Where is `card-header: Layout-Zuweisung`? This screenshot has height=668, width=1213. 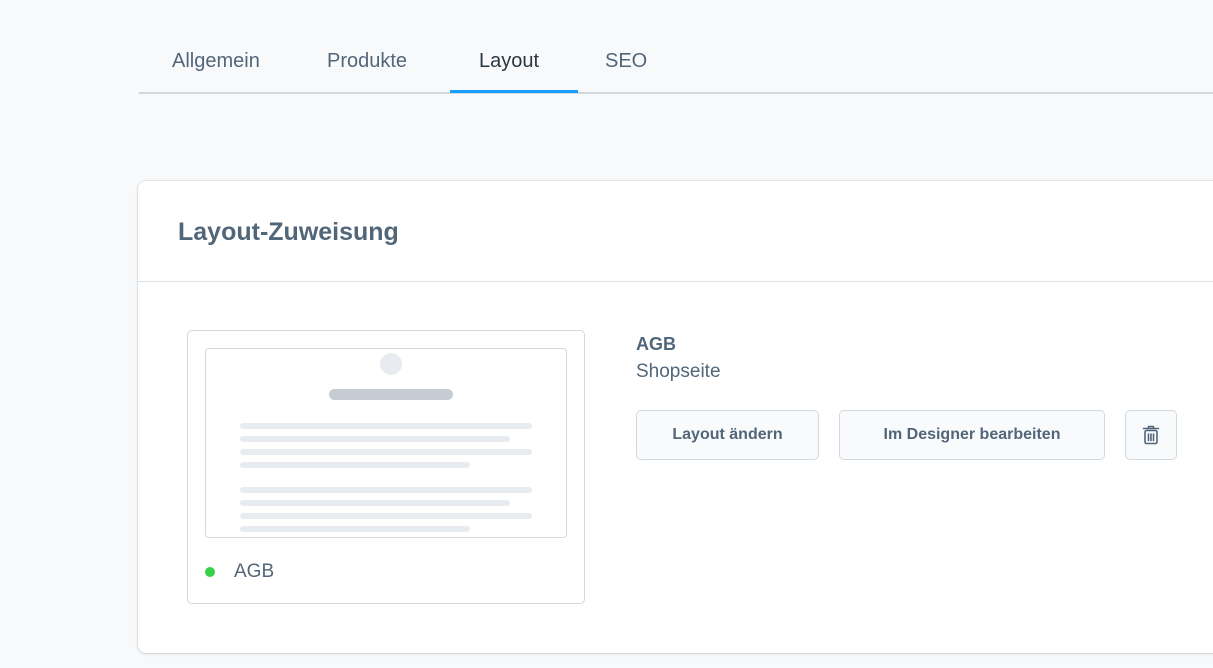
card-header: Layout-Zuweisung is located at coordinates (675, 231).